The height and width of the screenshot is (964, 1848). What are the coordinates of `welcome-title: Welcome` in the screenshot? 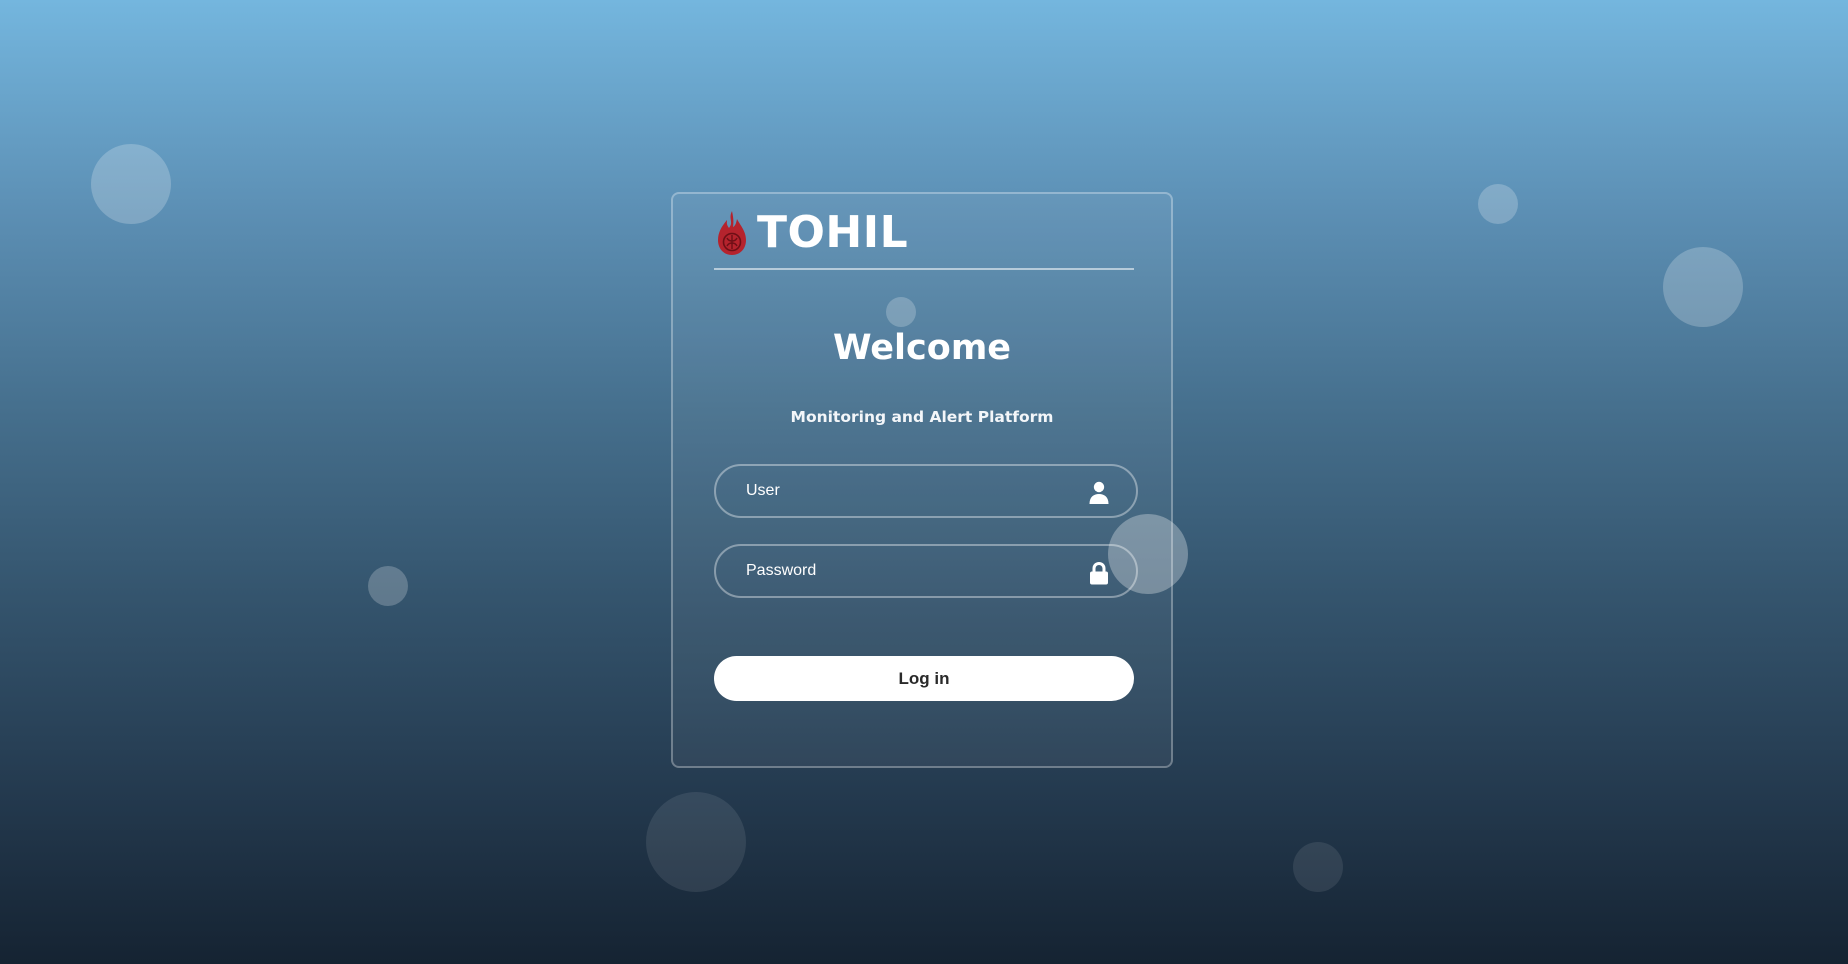 It's located at (922, 348).